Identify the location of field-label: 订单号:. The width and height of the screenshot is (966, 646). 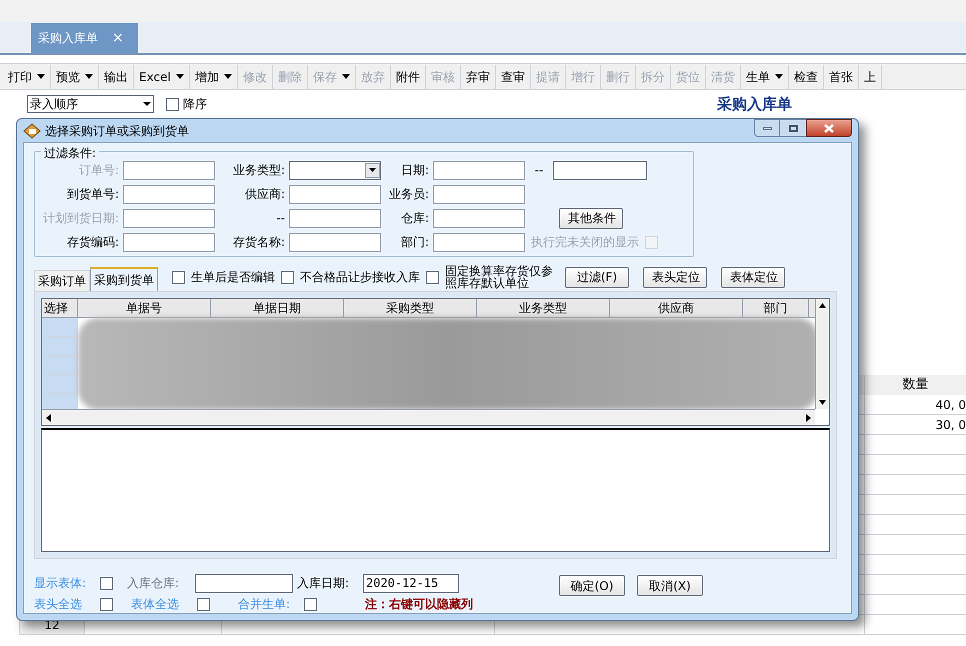
(99, 170).